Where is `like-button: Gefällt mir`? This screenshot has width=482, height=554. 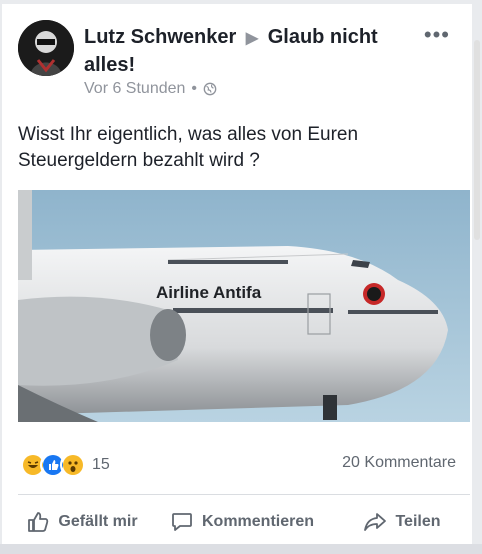
like-button: Gefällt mir is located at coordinates (82, 522).